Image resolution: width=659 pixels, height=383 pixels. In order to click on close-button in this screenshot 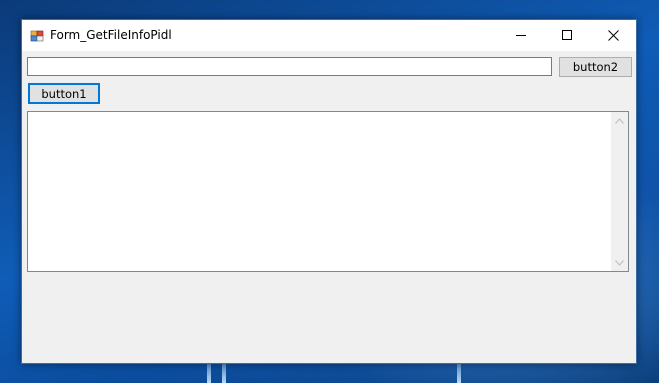, I will do `click(613, 35)`.